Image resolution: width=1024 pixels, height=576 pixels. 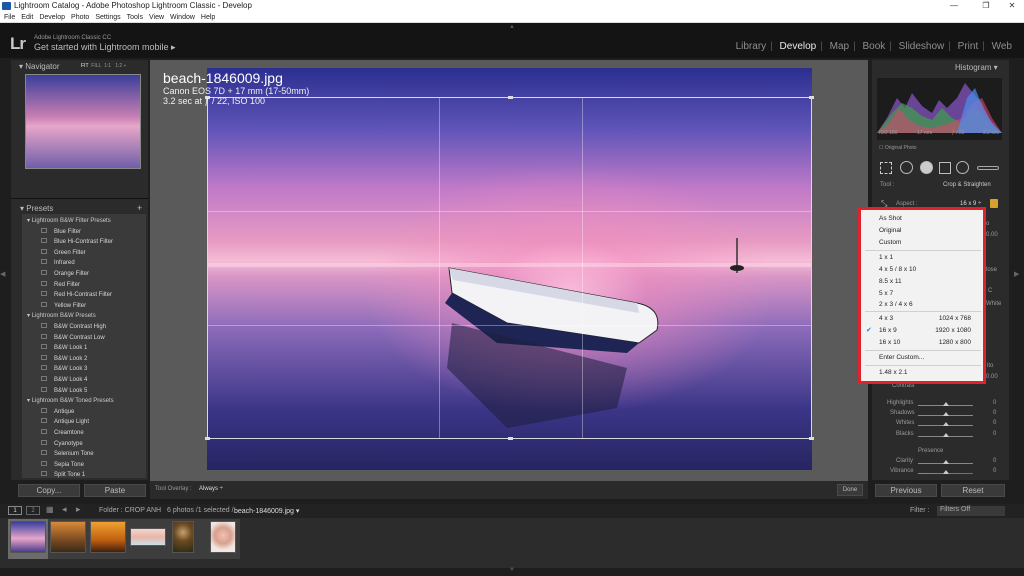 I want to click on menu-item-as-shot: As Shot, so click(x=890, y=218).